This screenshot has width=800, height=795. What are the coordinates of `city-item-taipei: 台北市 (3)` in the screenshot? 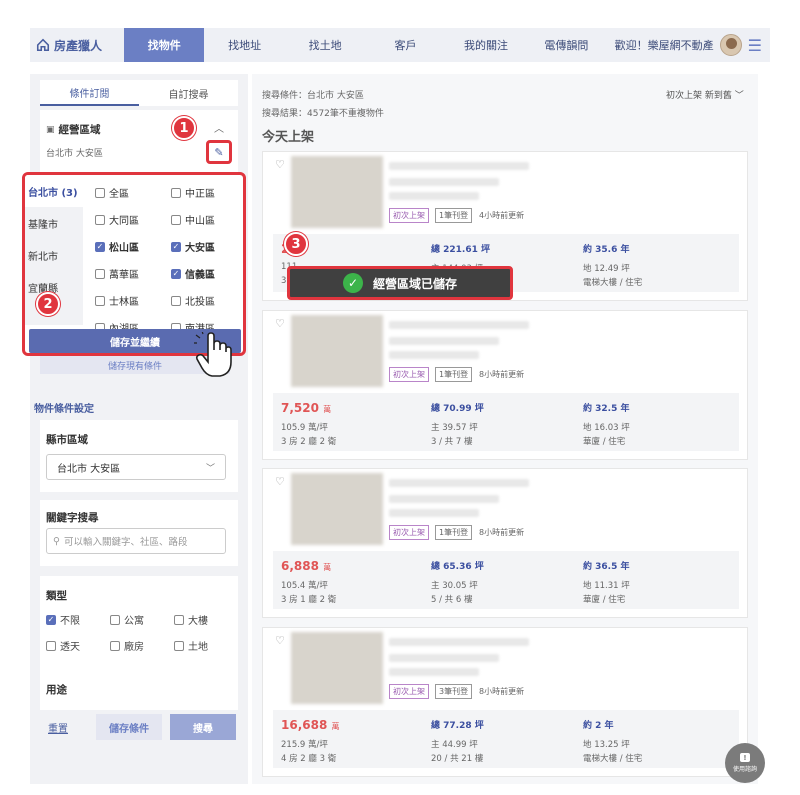 It's located at (54, 191).